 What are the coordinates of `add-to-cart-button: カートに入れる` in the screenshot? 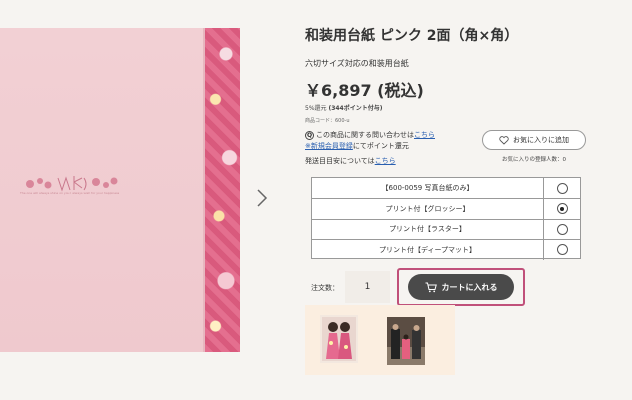 It's located at (461, 287).